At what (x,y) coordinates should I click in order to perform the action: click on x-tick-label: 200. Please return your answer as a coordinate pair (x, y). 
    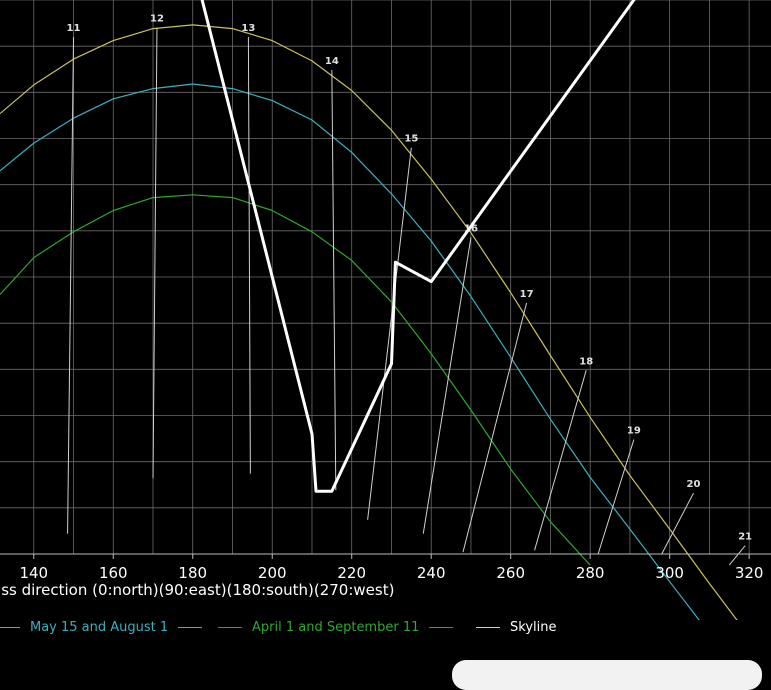
    Looking at the image, I should click on (272, 573).